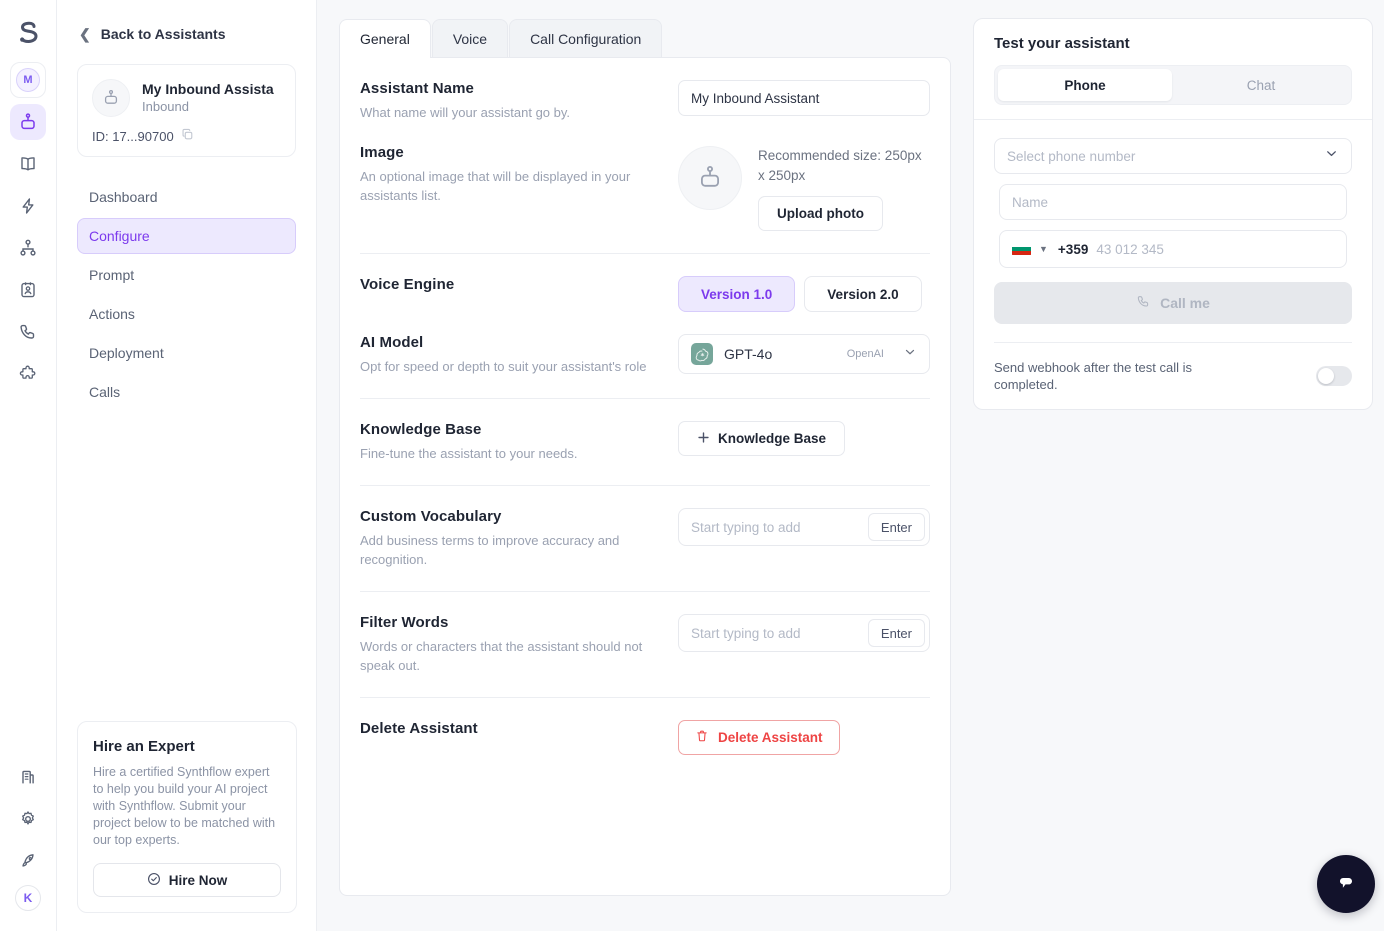 Image resolution: width=1384 pixels, height=931 pixels. I want to click on call-me-button: Call me, so click(1173, 303).